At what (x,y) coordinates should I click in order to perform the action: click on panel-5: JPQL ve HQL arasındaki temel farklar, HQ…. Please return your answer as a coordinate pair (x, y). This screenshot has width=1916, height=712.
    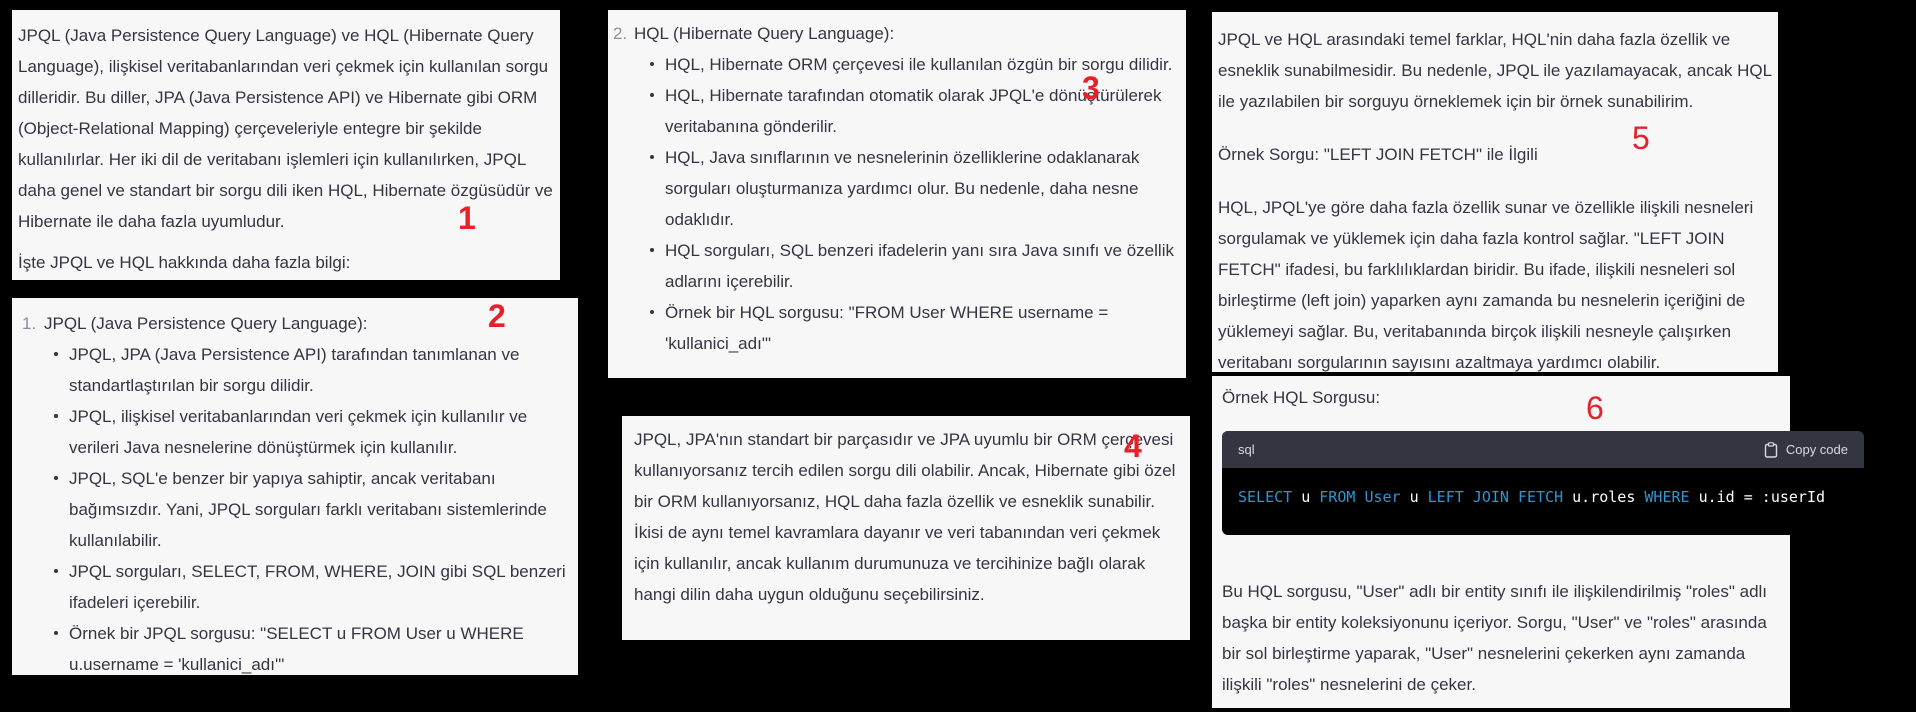
    Looking at the image, I should click on (1495, 192).